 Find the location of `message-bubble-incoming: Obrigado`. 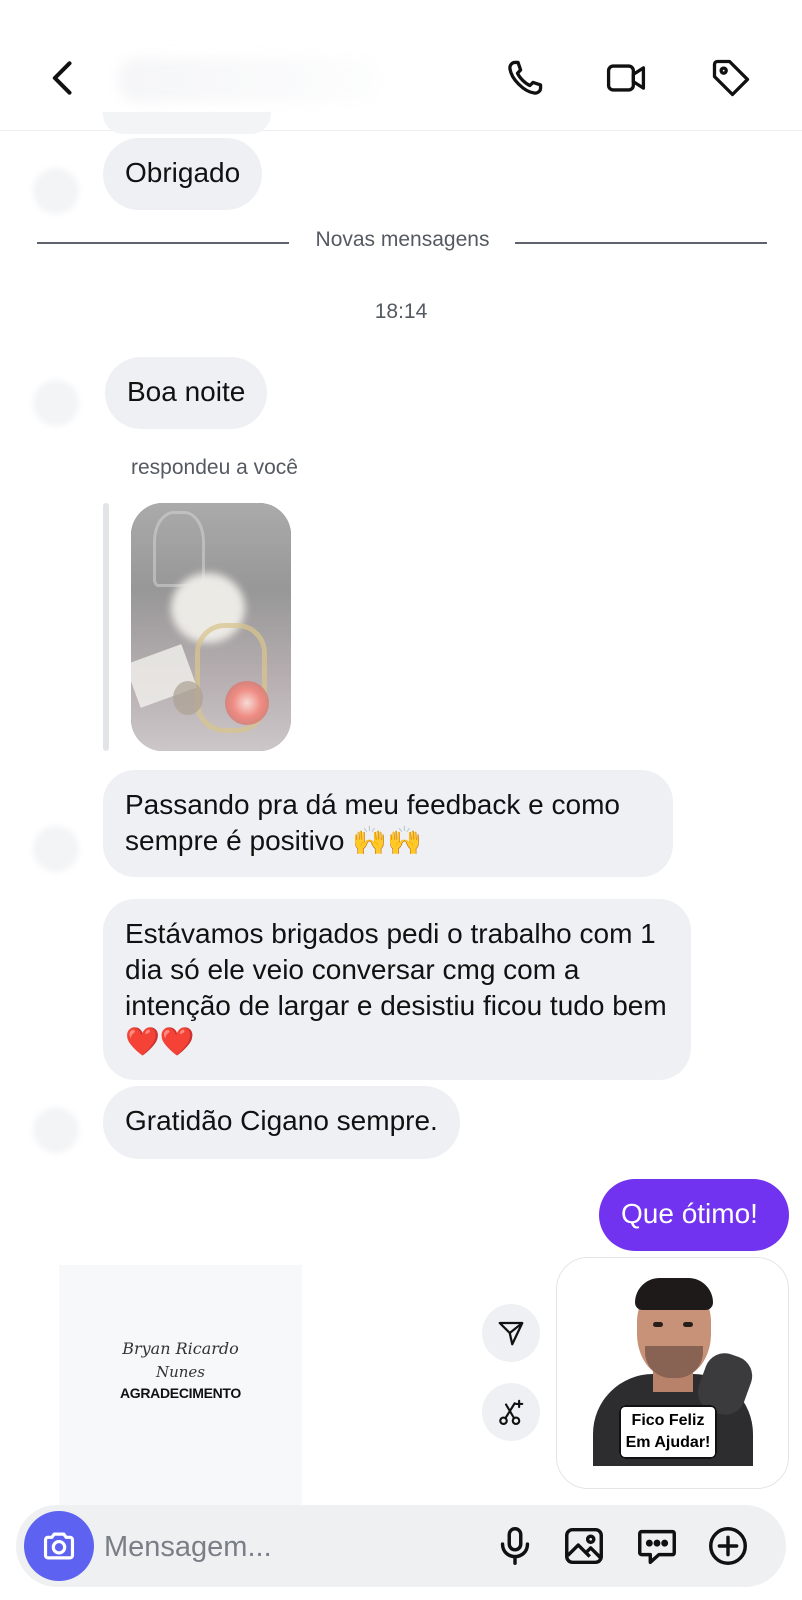

message-bubble-incoming: Obrigado is located at coordinates (183, 174).